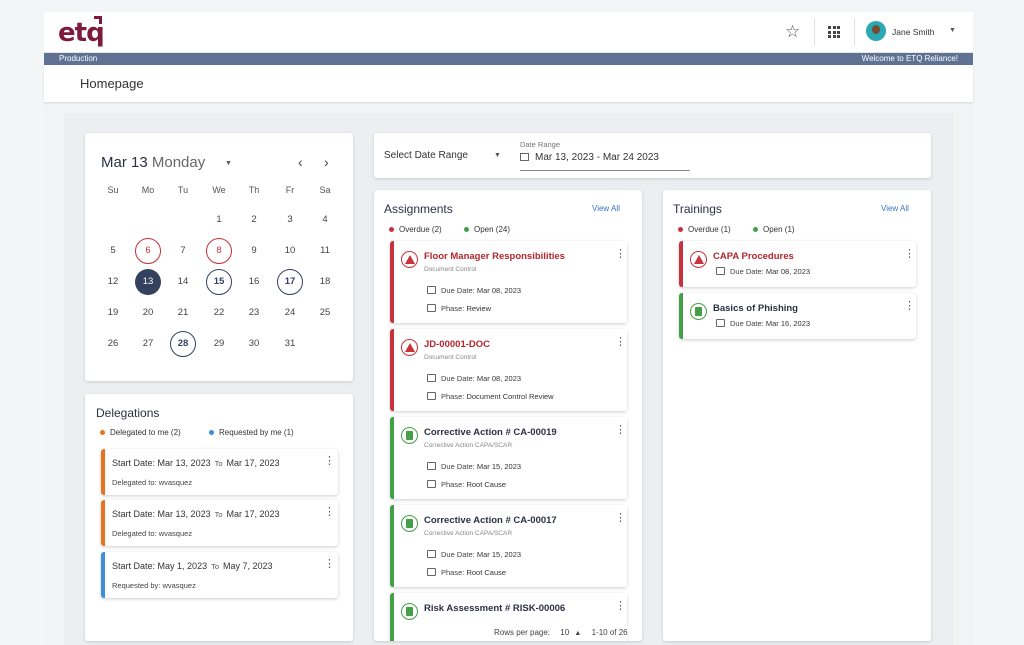  What do you see at coordinates (876, 31) in the screenshot?
I see `avatar` at bounding box center [876, 31].